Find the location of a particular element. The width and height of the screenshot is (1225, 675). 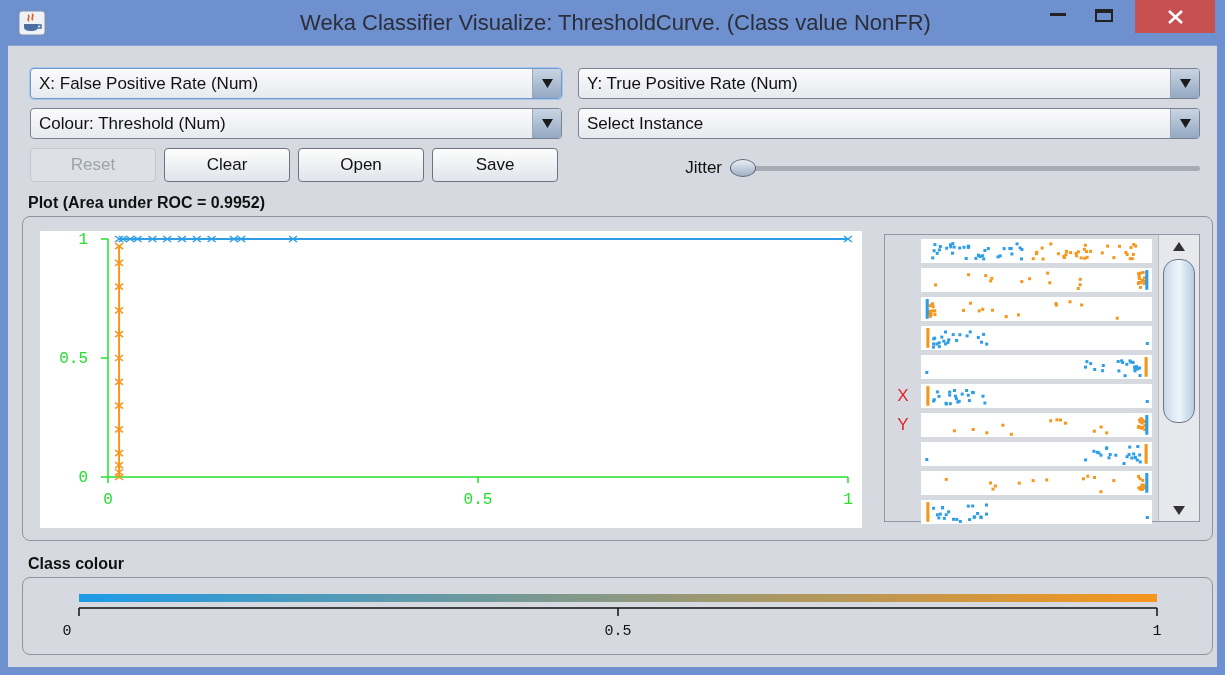

section-title: Class colour is located at coordinates (77, 564).